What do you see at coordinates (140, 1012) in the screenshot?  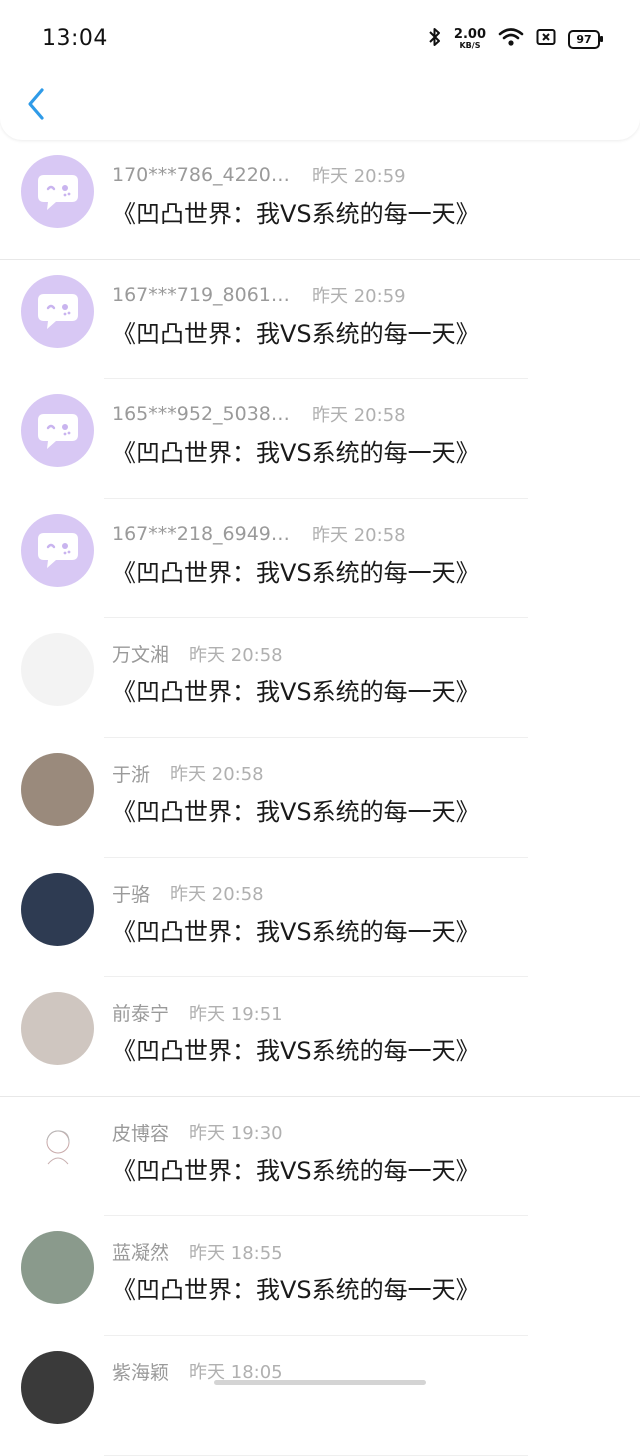 I see `commenter-name: 前泰宁` at bounding box center [140, 1012].